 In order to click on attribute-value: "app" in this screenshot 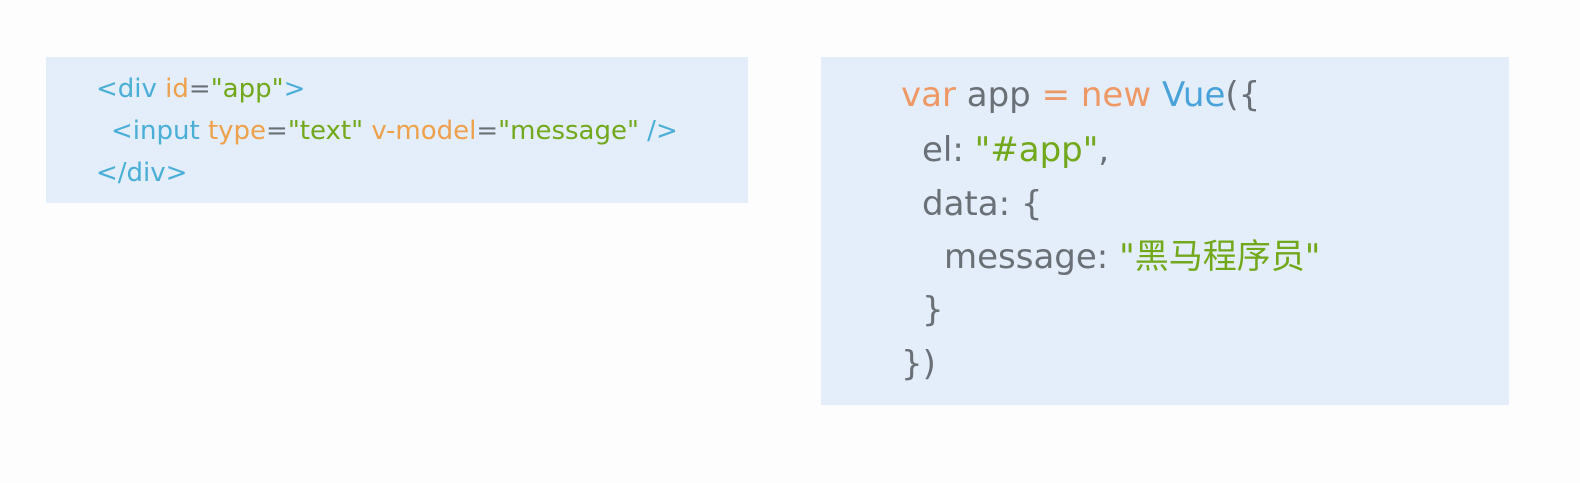, I will do `click(247, 89)`.